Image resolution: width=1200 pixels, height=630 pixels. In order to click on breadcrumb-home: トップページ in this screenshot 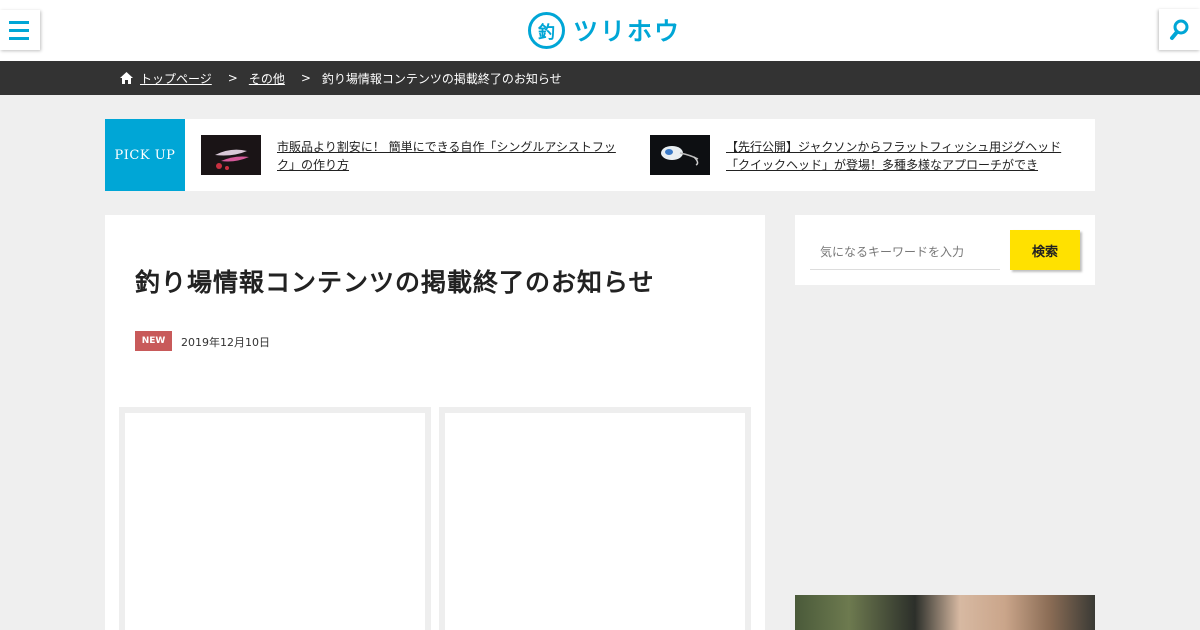, I will do `click(166, 78)`.